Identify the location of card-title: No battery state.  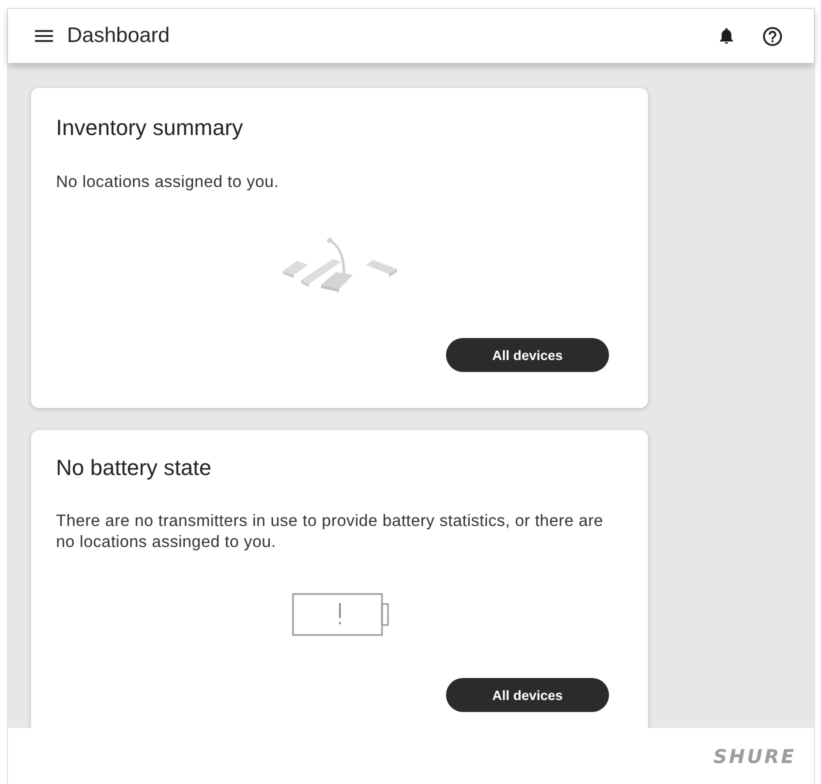
(134, 468).